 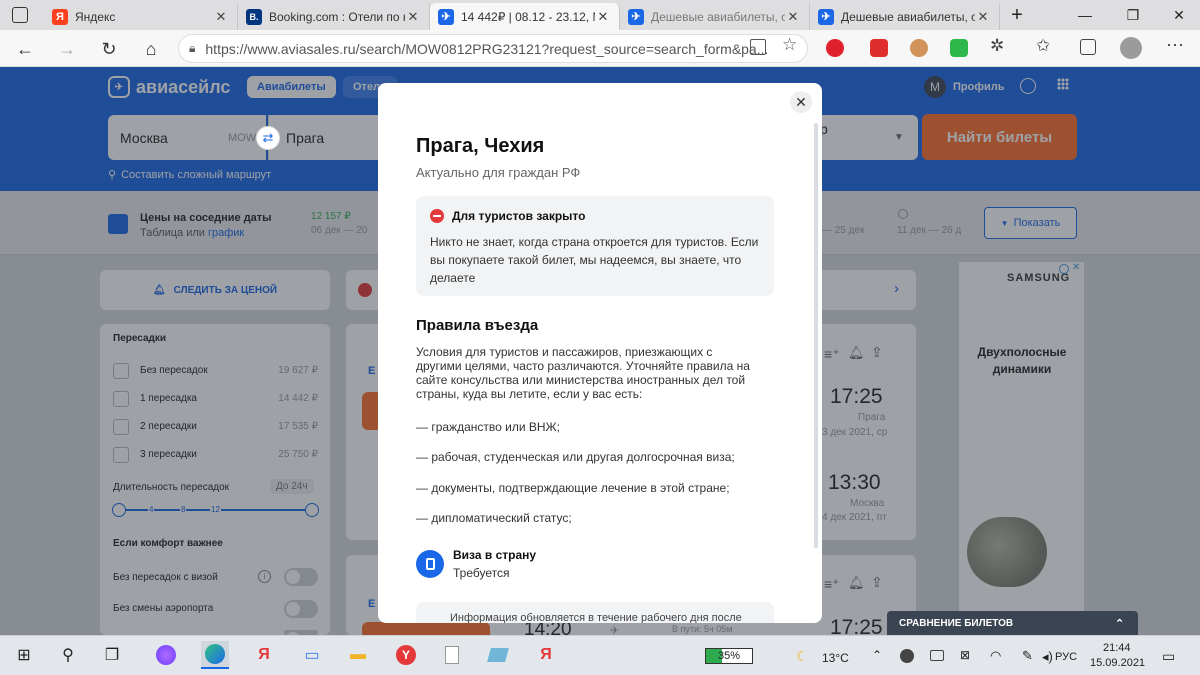 What do you see at coordinates (1131, 48) in the screenshot?
I see `profile-avatar-icon` at bounding box center [1131, 48].